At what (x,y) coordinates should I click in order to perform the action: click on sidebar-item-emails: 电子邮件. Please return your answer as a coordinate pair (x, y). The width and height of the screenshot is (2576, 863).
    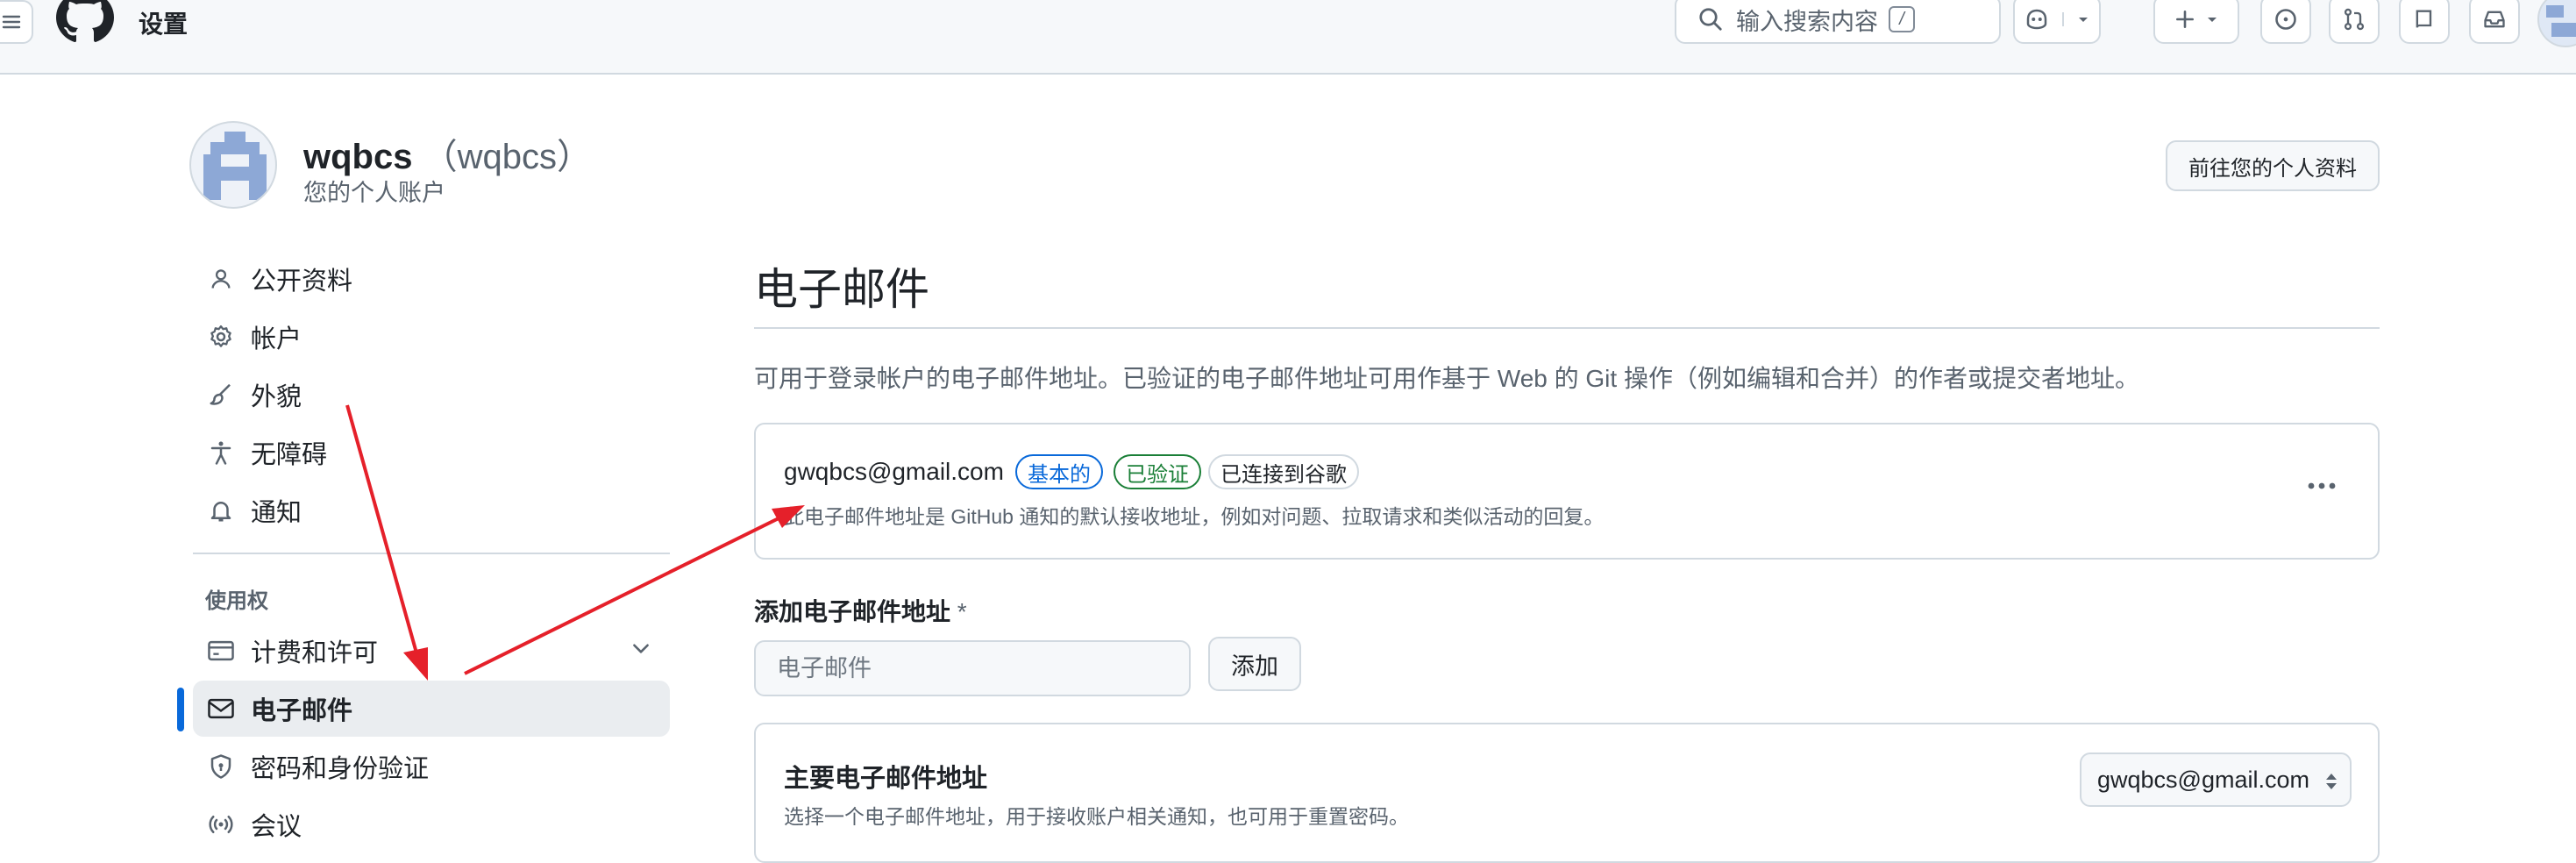
    Looking at the image, I should click on (431, 709).